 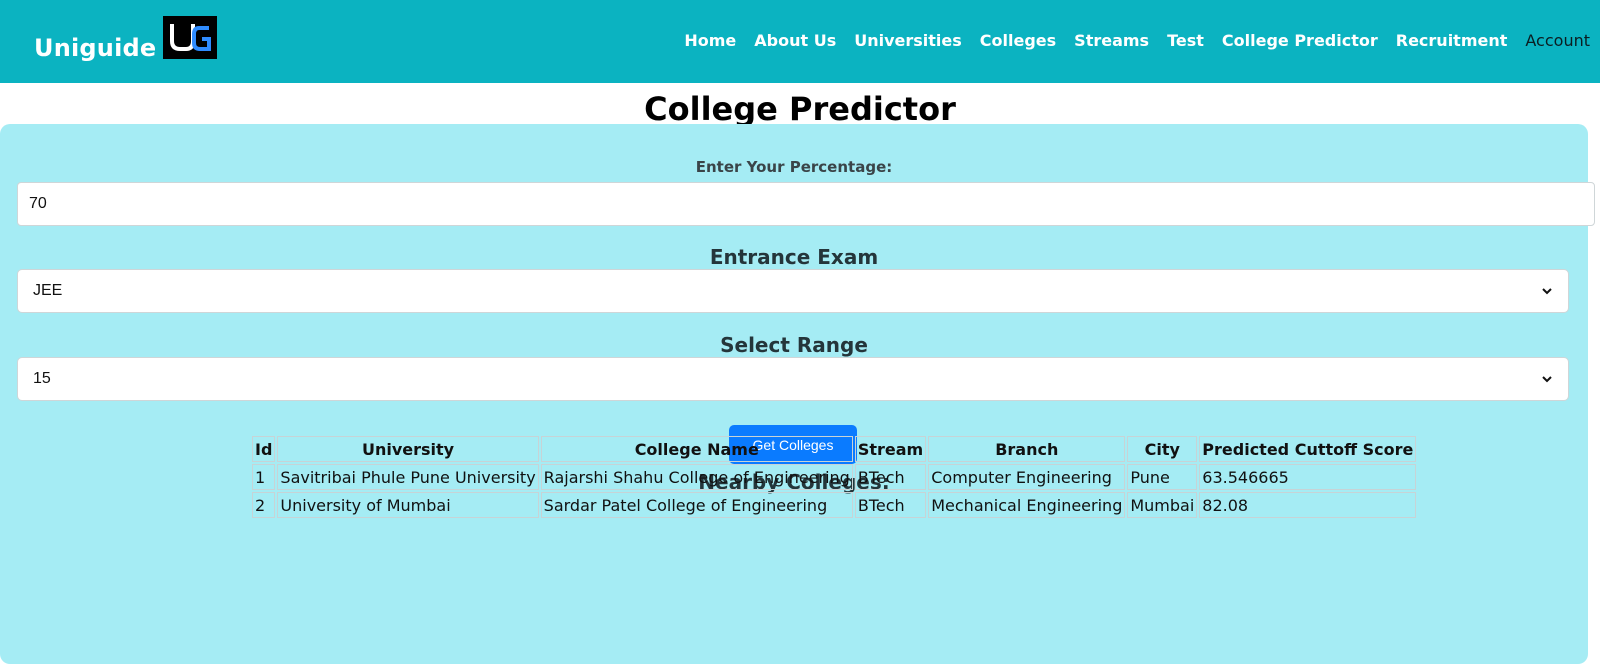 I want to click on nav-link-about-us: About Us, so click(x=795, y=40).